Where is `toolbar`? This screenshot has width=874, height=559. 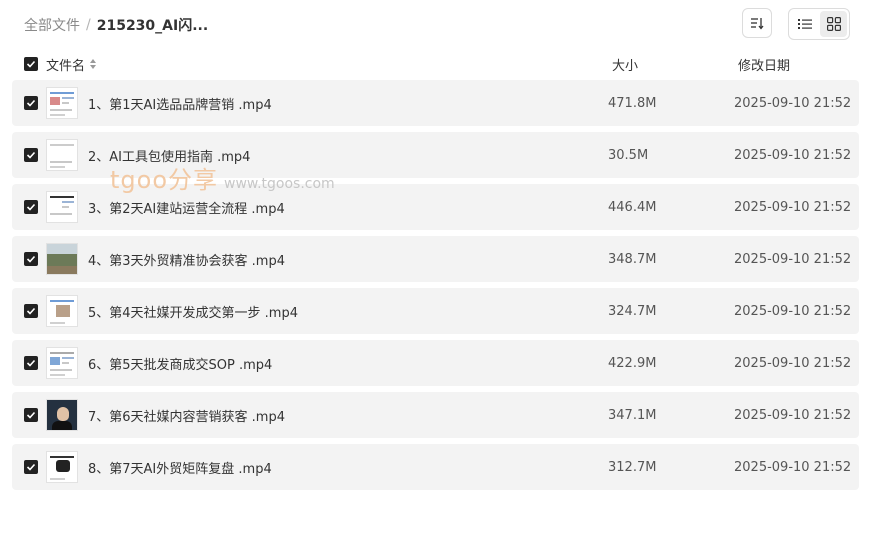
toolbar is located at coordinates (796, 24).